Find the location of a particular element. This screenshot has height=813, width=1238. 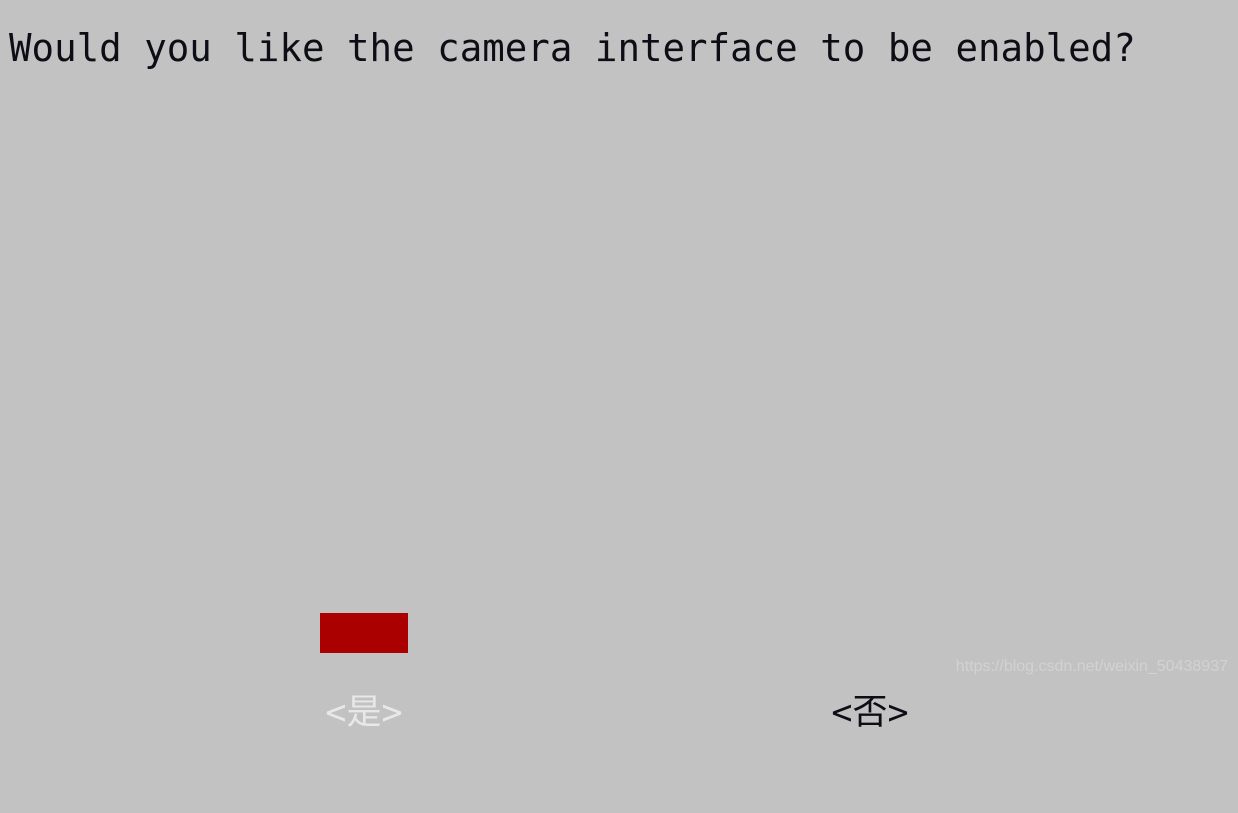

watermark-url: https://blog.csdn.net/weixin_50438937 is located at coordinates (1091, 666).